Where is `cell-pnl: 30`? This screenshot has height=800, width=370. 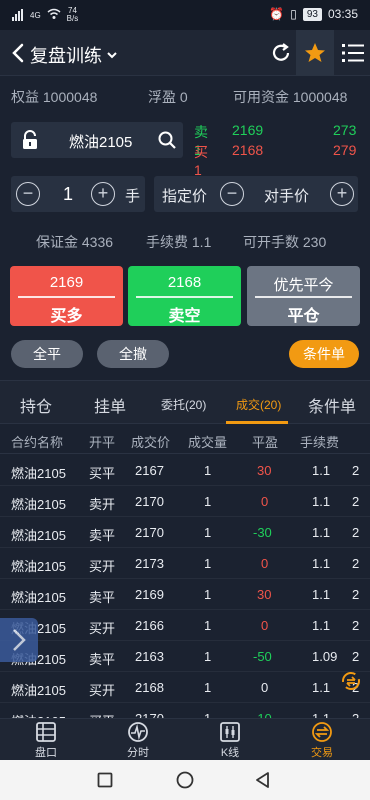 cell-pnl: 30 is located at coordinates (264, 470).